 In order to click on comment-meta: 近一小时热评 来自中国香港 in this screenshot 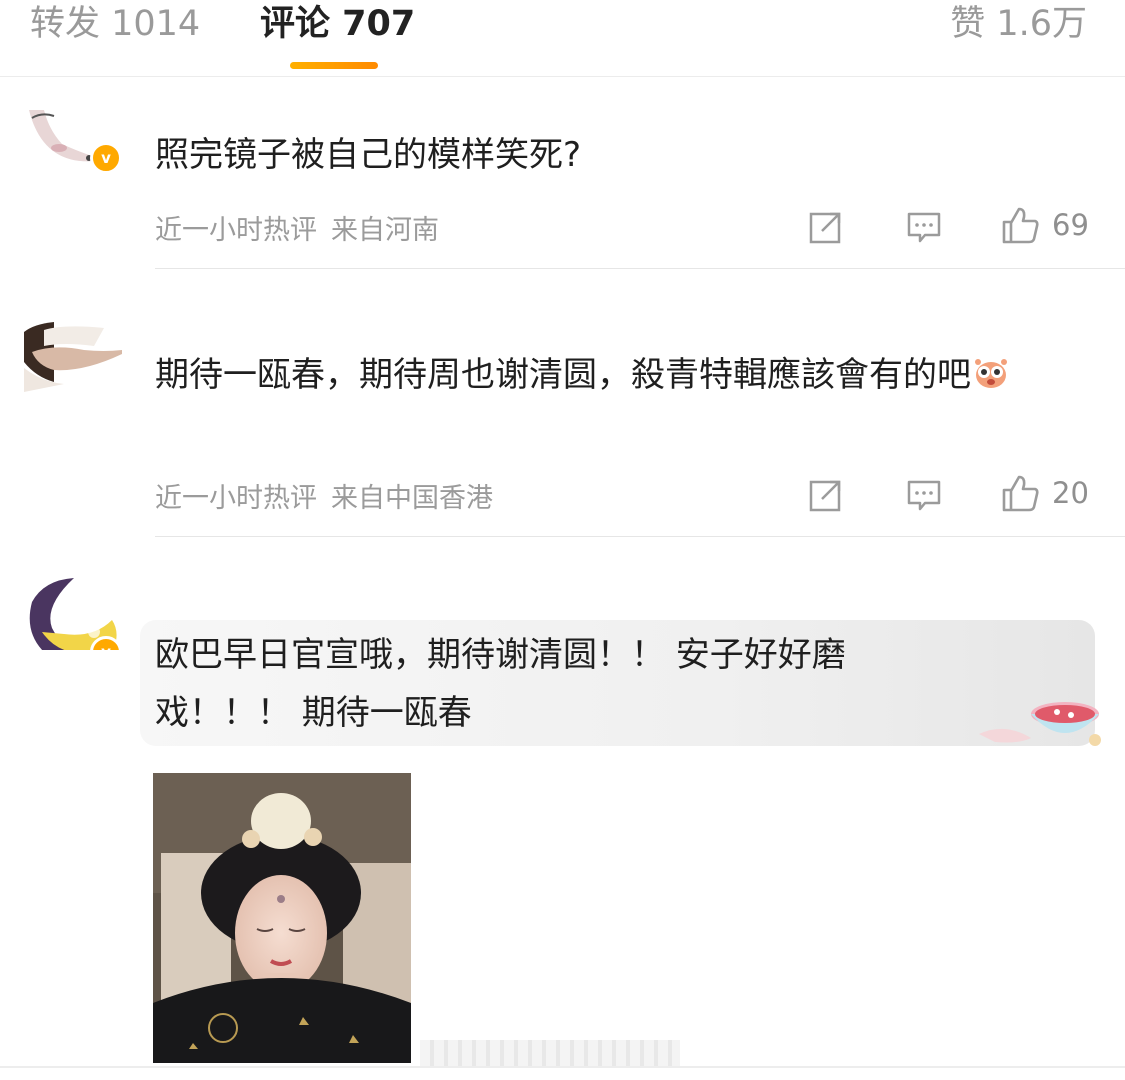, I will do `click(324, 495)`.